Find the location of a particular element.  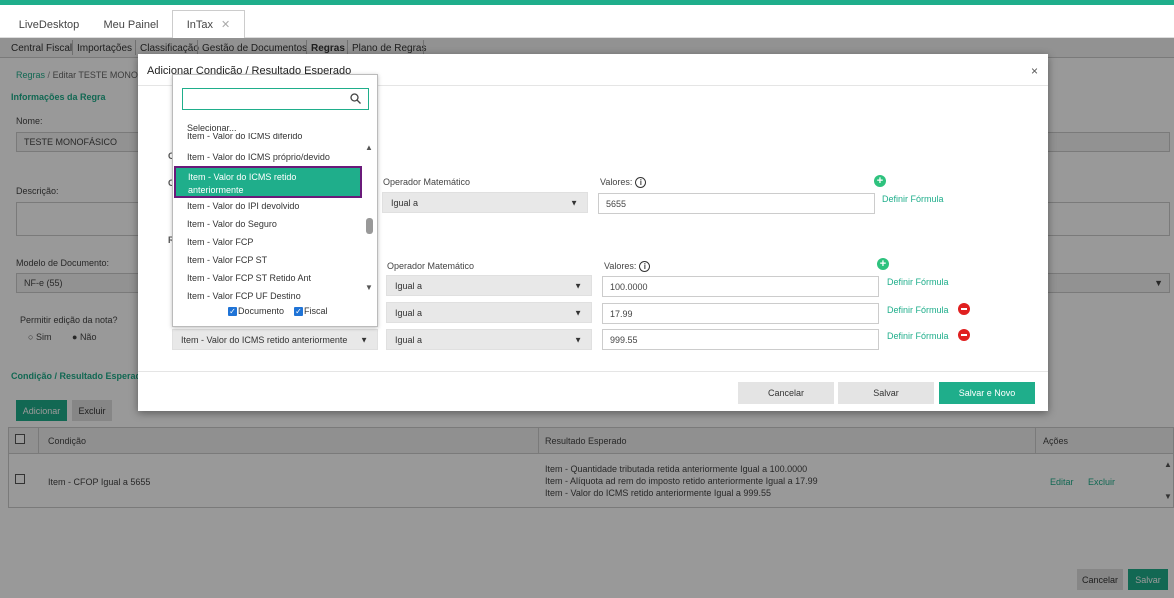

dropdown-option: Item - Valor do ICMS próprio/devido is located at coordinates (258, 157).